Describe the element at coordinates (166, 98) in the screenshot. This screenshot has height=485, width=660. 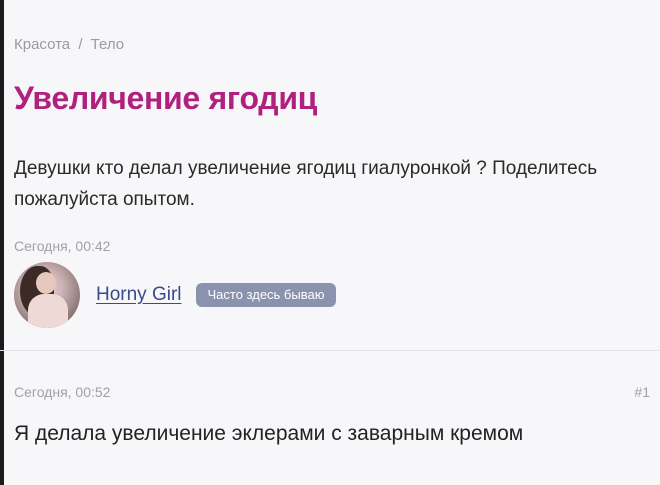
I see `topic-title: Увеличение ягодиц` at that location.